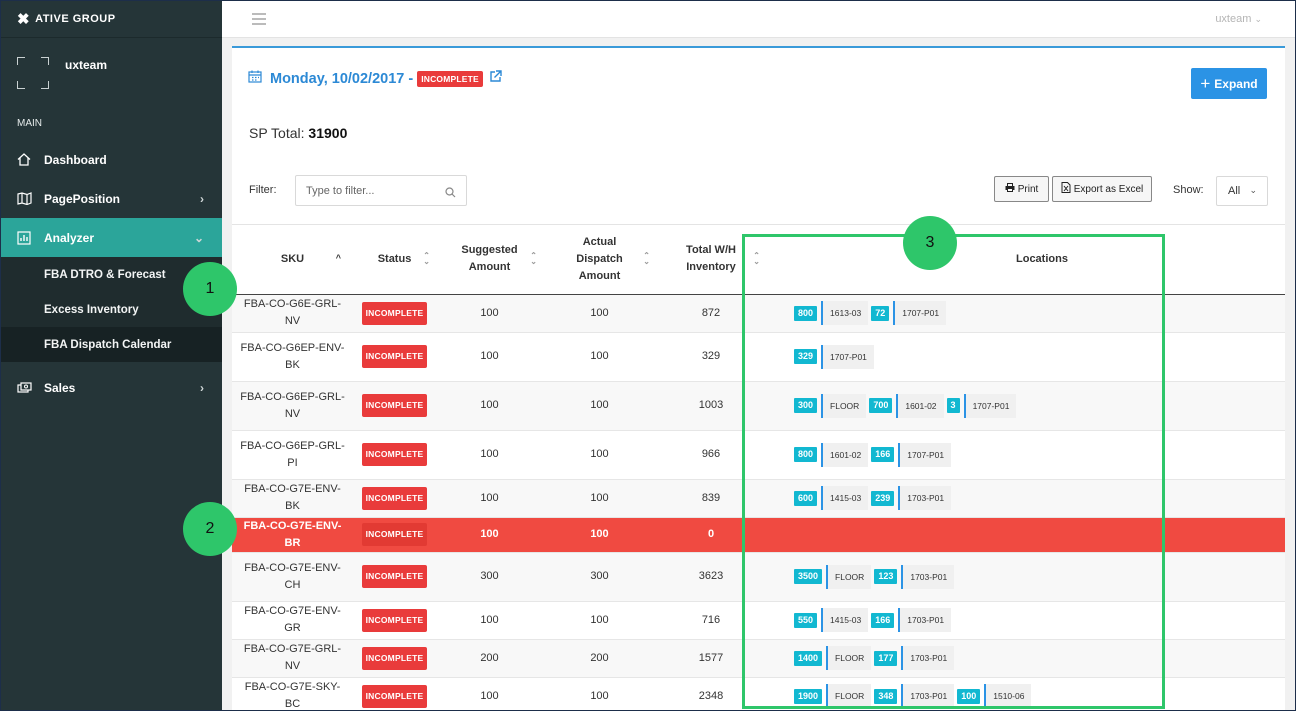 The height and width of the screenshot is (711, 1296). What do you see at coordinates (1188, 190) in the screenshot?
I see `show-label: Show:` at bounding box center [1188, 190].